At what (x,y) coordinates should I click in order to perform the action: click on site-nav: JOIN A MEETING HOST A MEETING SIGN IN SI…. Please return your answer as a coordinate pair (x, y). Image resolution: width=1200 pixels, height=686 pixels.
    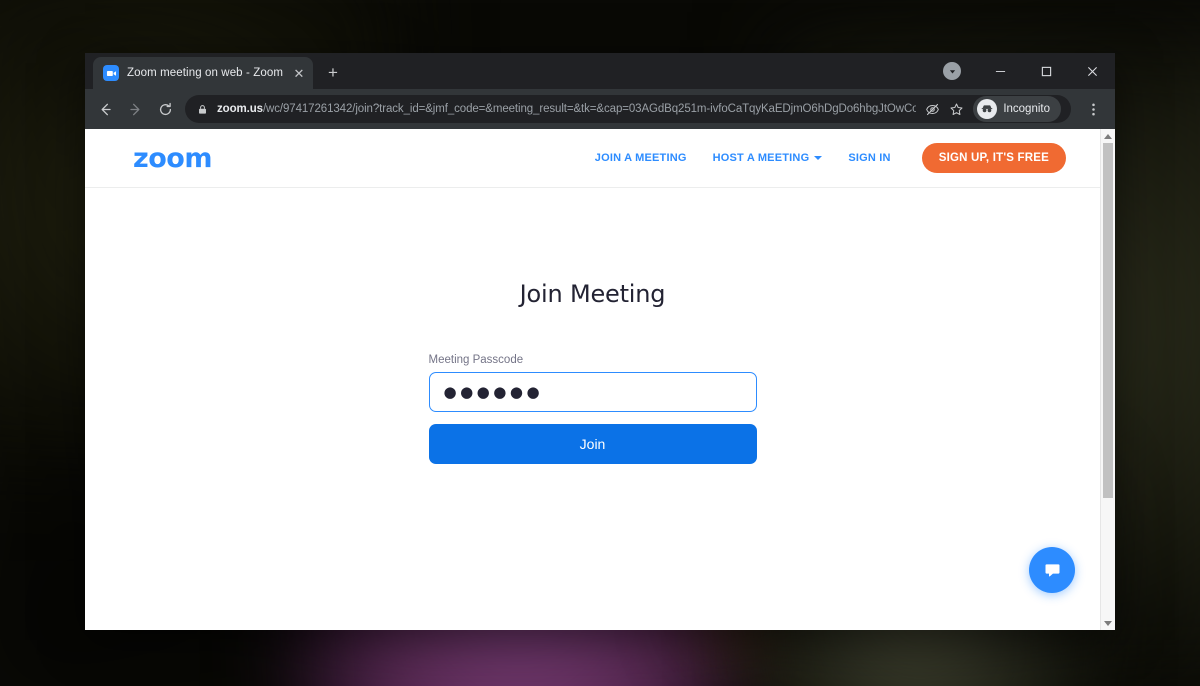
    Looking at the image, I should click on (830, 158).